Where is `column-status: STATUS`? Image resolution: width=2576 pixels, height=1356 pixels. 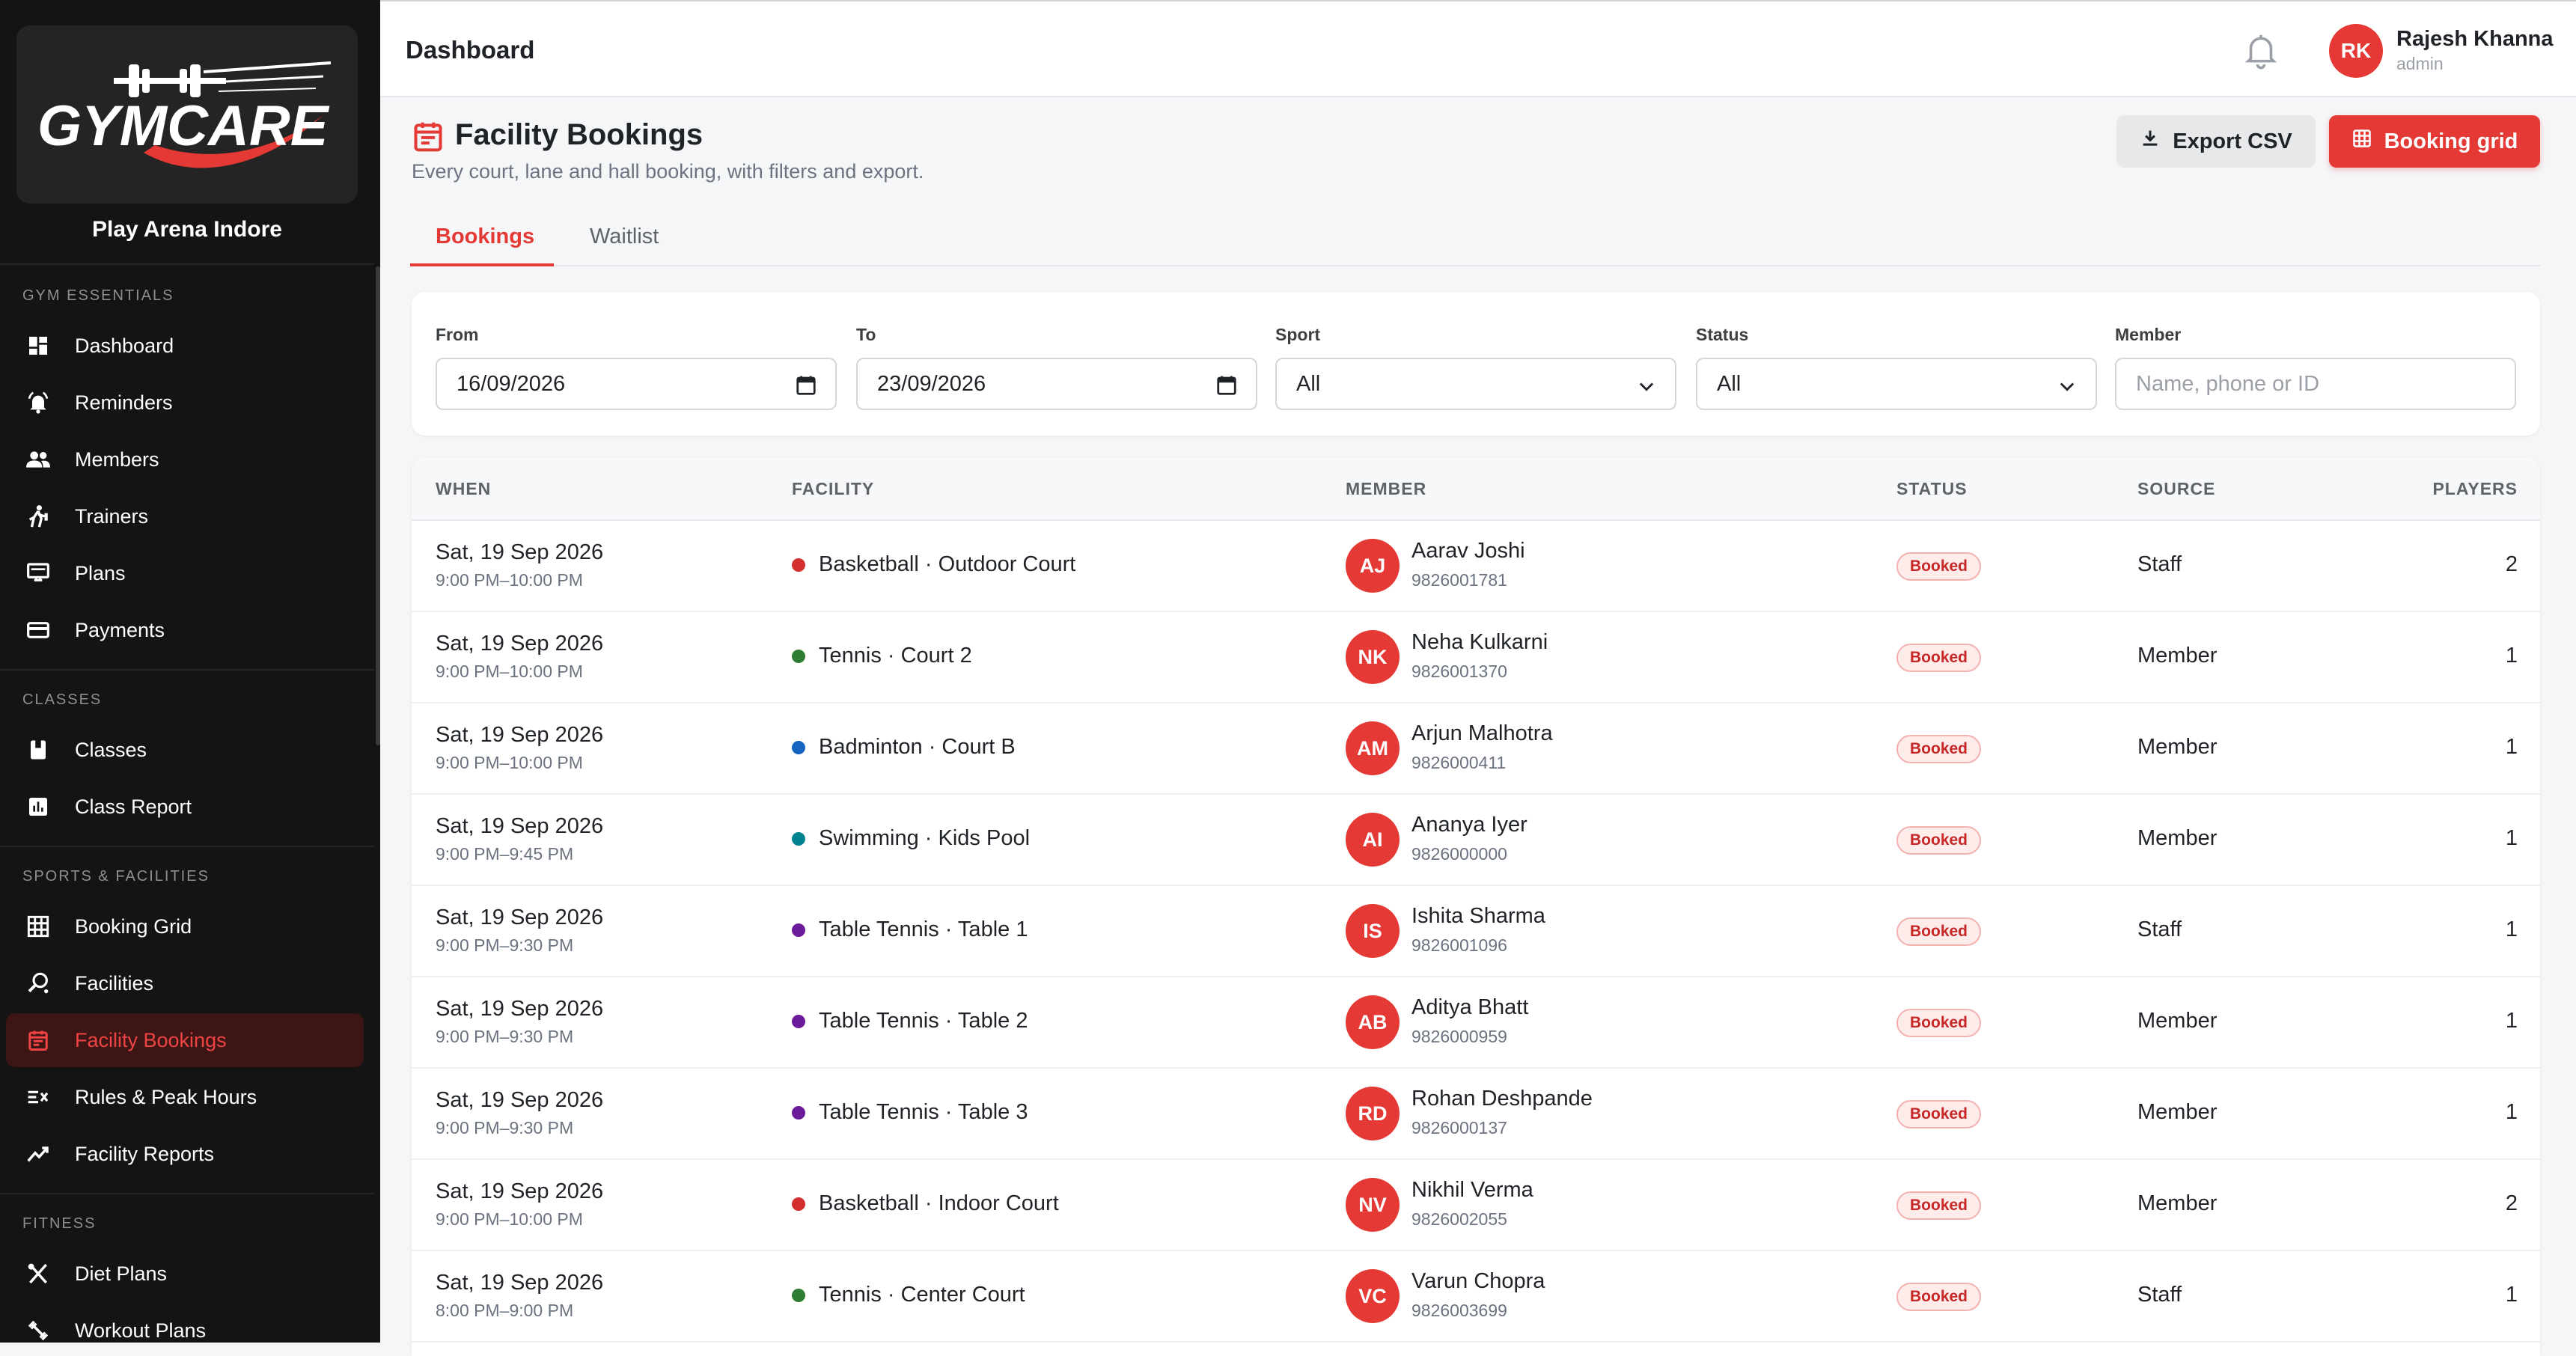
column-status: STATUS is located at coordinates (1932, 489).